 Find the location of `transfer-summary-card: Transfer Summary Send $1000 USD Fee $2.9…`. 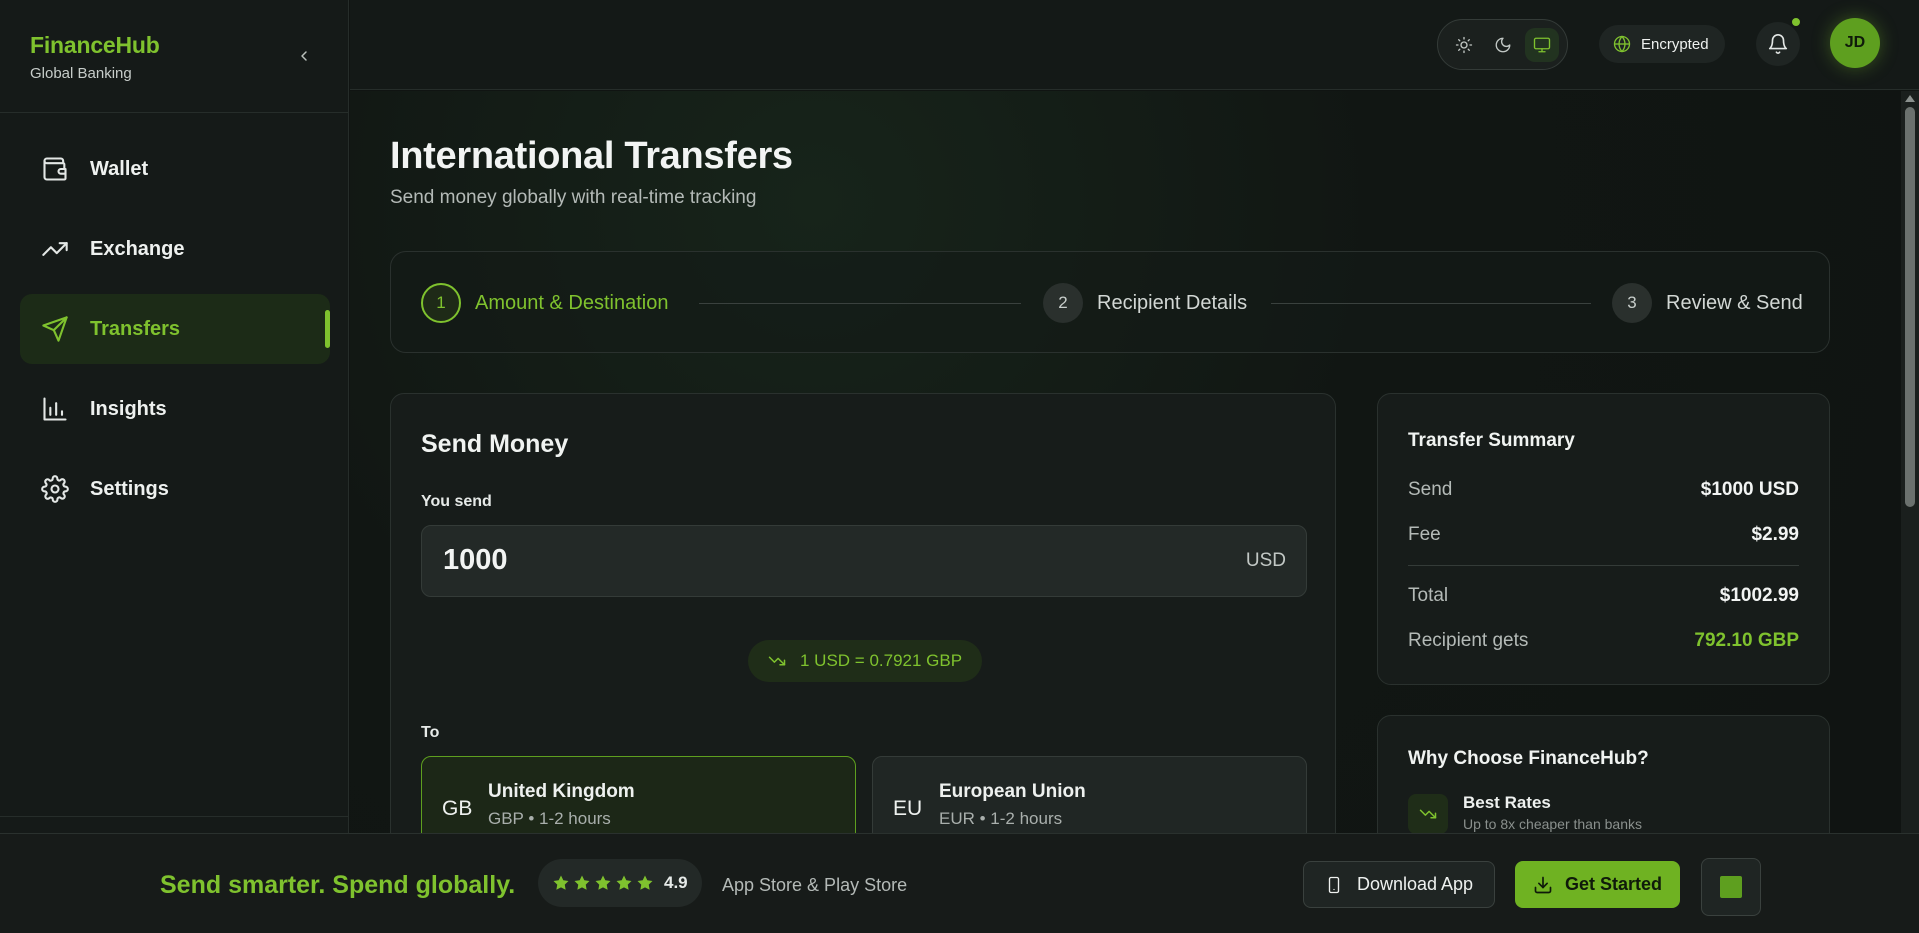

transfer-summary-card: Transfer Summary Send $1000 USD Fee $2.9… is located at coordinates (1603, 539).